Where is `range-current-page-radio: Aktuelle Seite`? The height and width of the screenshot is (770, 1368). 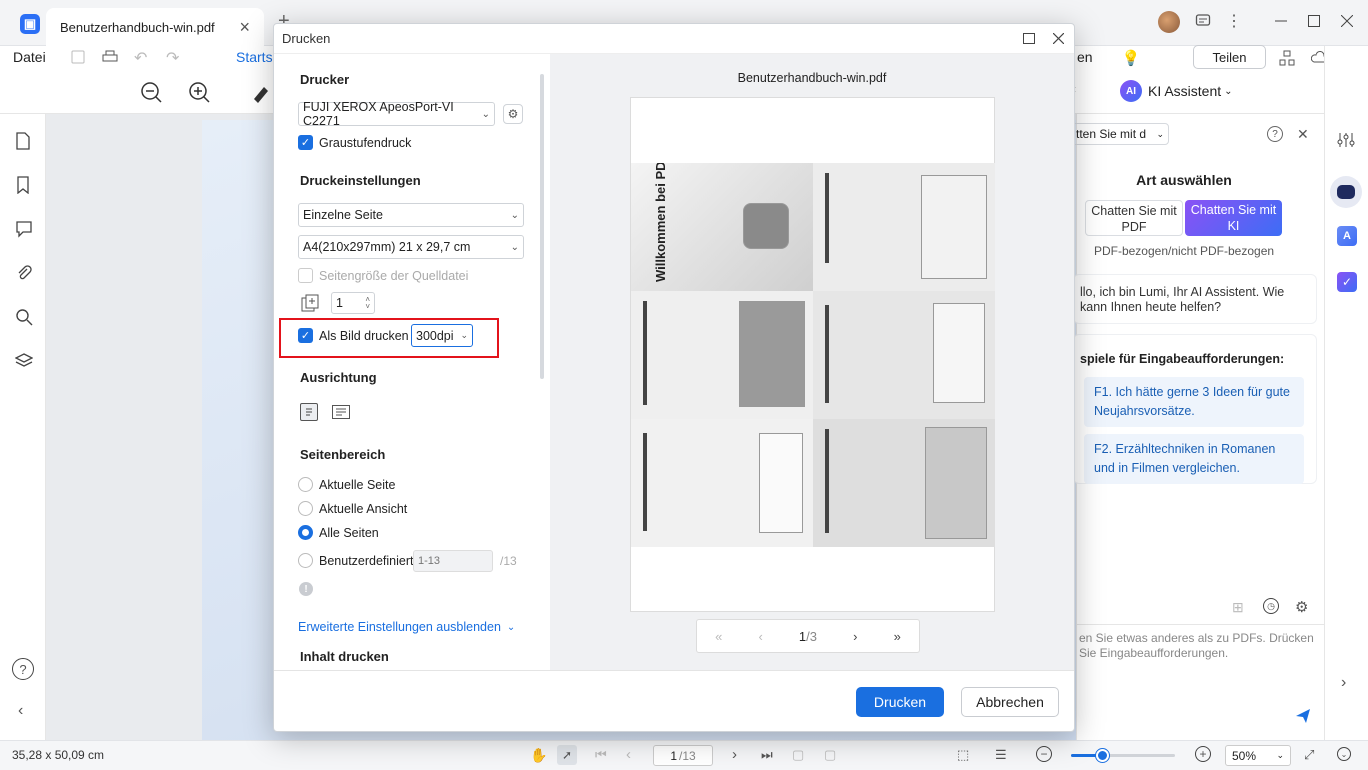 range-current-page-radio: Aktuelle Seite is located at coordinates (346, 484).